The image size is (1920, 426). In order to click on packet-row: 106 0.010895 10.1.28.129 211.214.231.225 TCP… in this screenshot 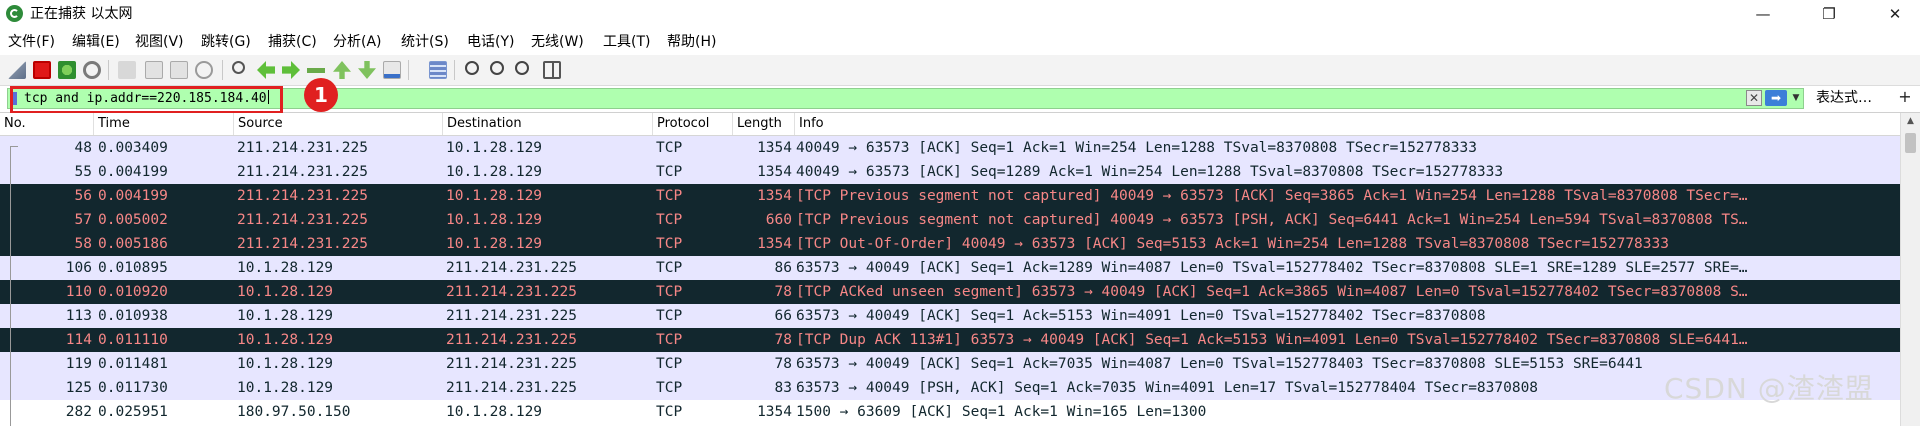, I will do `click(950, 268)`.